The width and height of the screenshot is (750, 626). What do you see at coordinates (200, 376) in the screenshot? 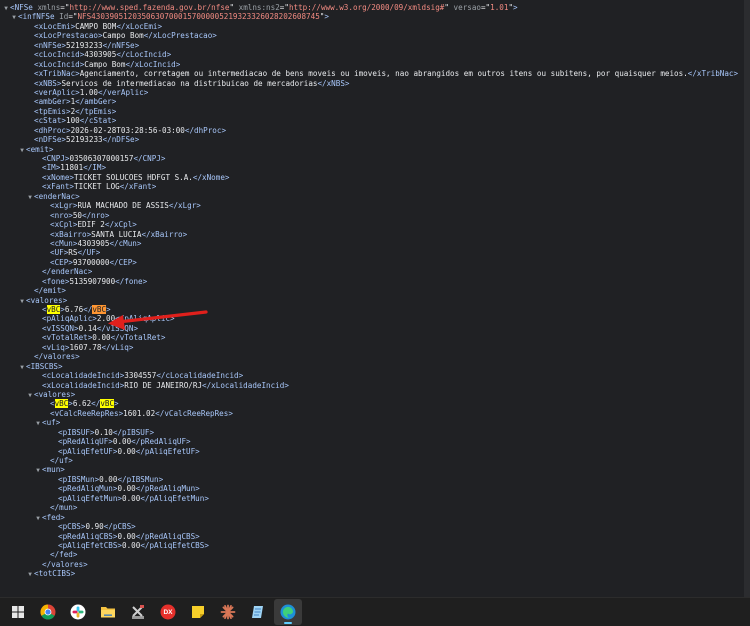
I see `xml-token: </cLocalidadeIncid>` at bounding box center [200, 376].